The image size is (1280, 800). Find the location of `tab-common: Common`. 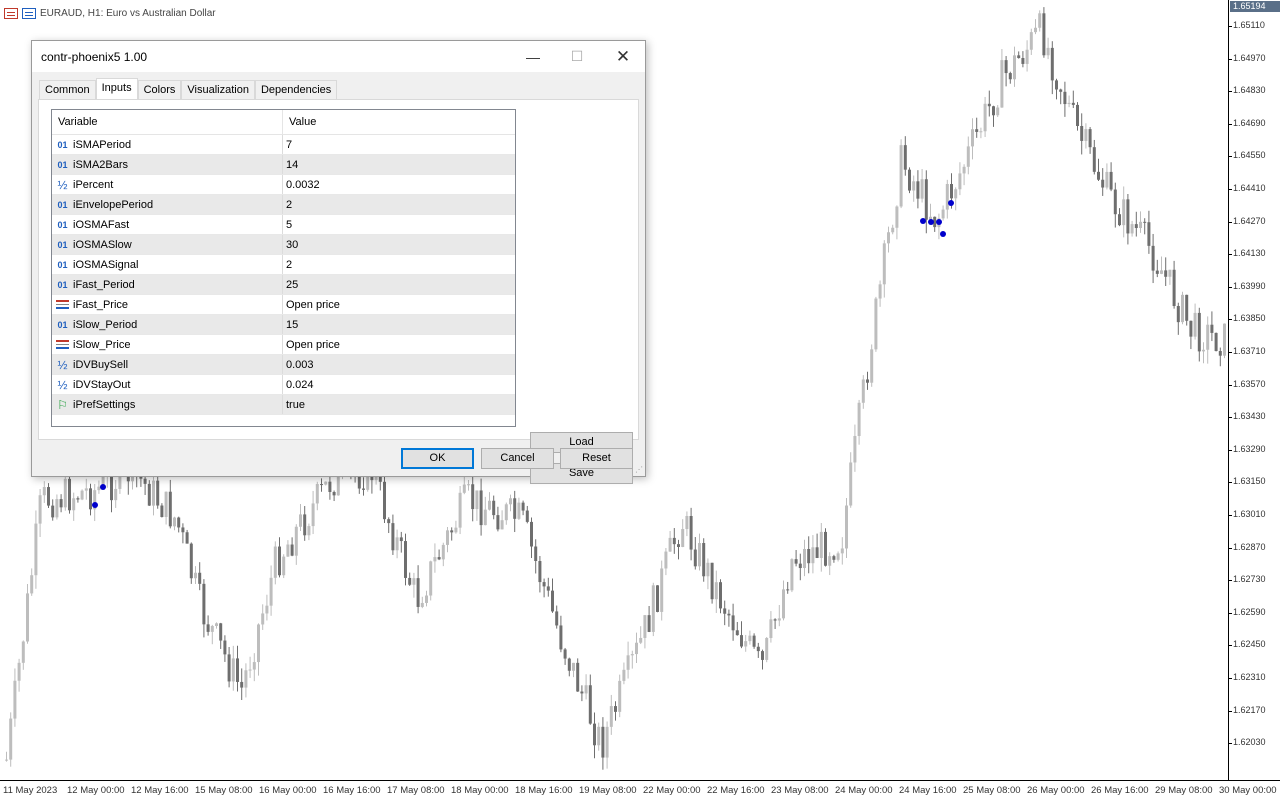

tab-common: Common is located at coordinates (67, 89).